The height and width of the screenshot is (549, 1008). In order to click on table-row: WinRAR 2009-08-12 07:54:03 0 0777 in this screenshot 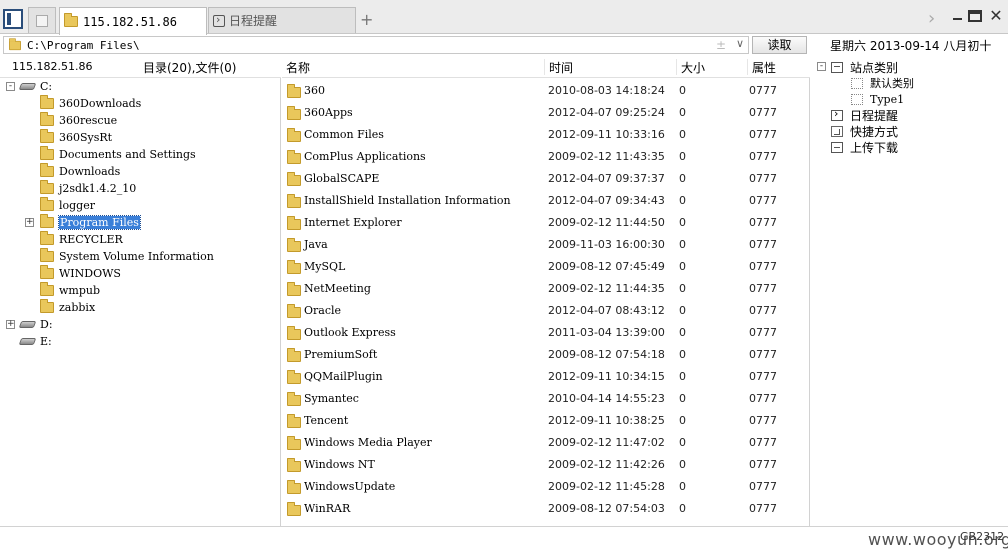, I will do `click(546, 508)`.